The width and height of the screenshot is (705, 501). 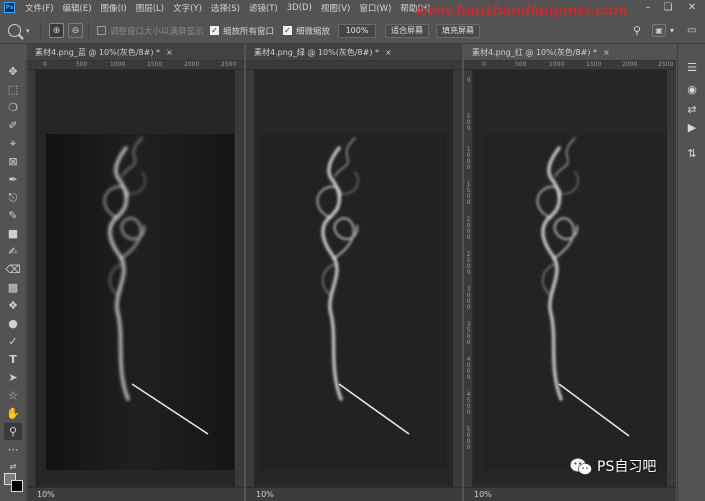 I want to click on wechat-account-name: PS自习吧, so click(x=627, y=467).